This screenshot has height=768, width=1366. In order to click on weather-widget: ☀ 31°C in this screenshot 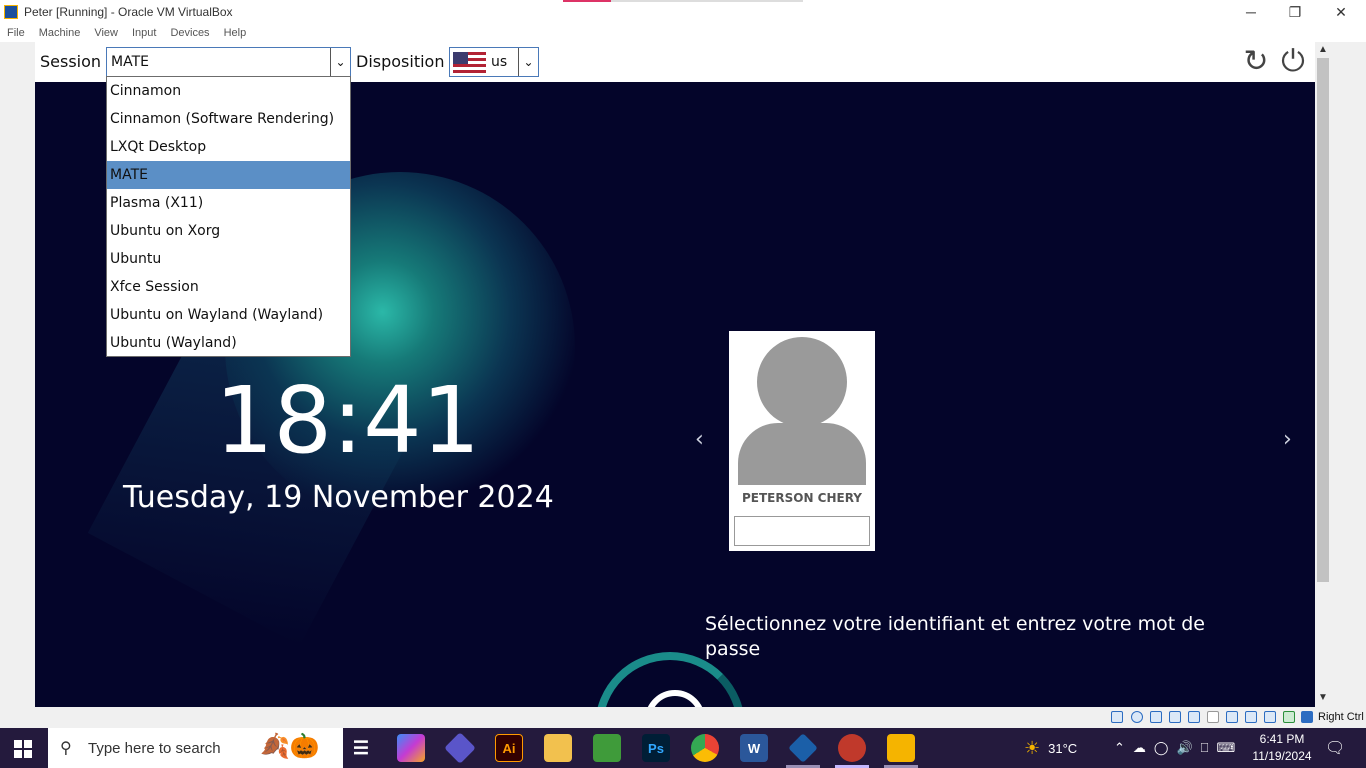, I will do `click(1050, 748)`.